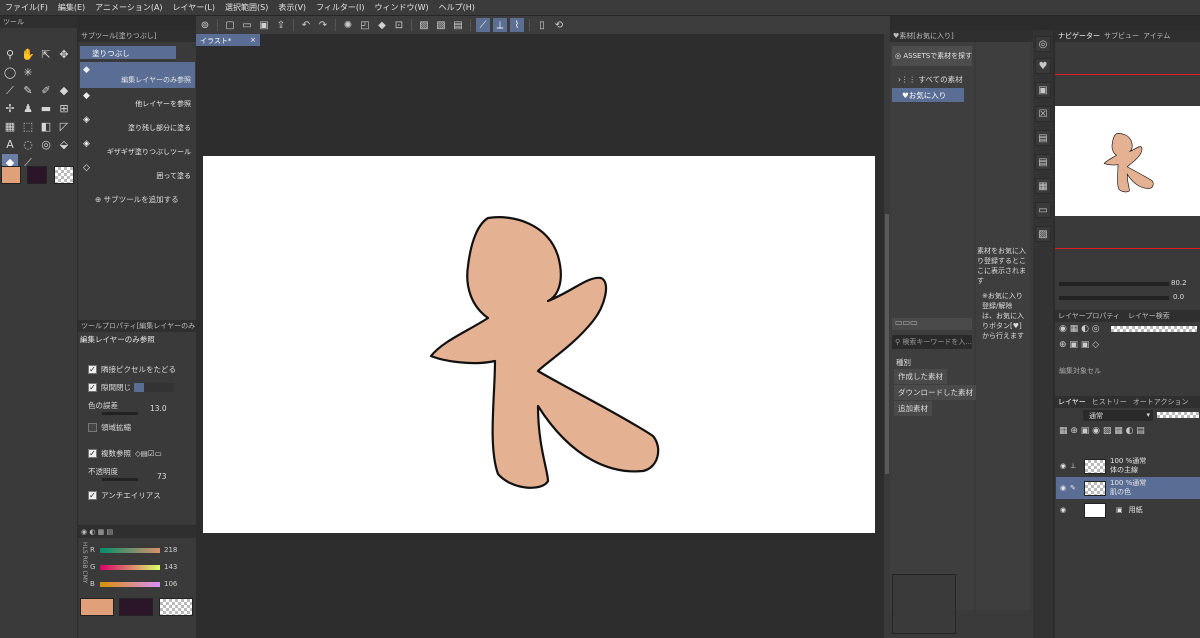 This screenshot has width=1200, height=638. Describe the element at coordinates (125, 453) in the screenshot. I see `reference-option: ✓ 複数参照 ◇▤☑▭` at that location.